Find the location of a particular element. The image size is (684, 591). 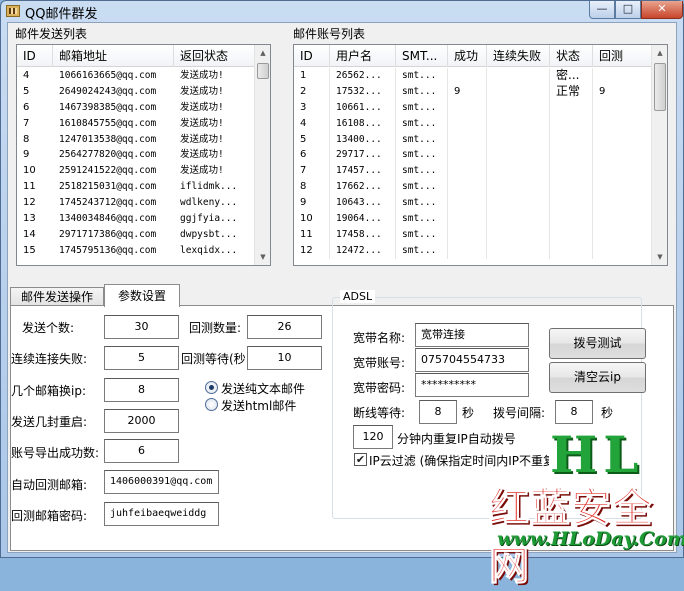

maximize-button: □ is located at coordinates (628, 10).